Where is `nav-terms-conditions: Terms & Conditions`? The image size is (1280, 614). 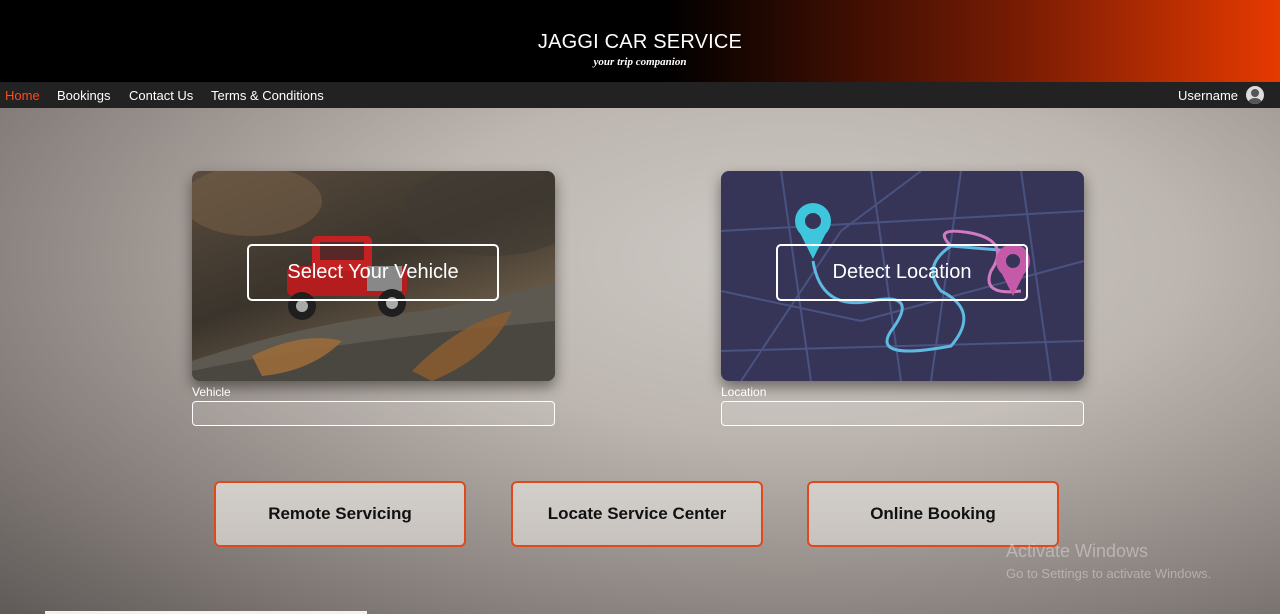 nav-terms-conditions: Terms & Conditions is located at coordinates (267, 95).